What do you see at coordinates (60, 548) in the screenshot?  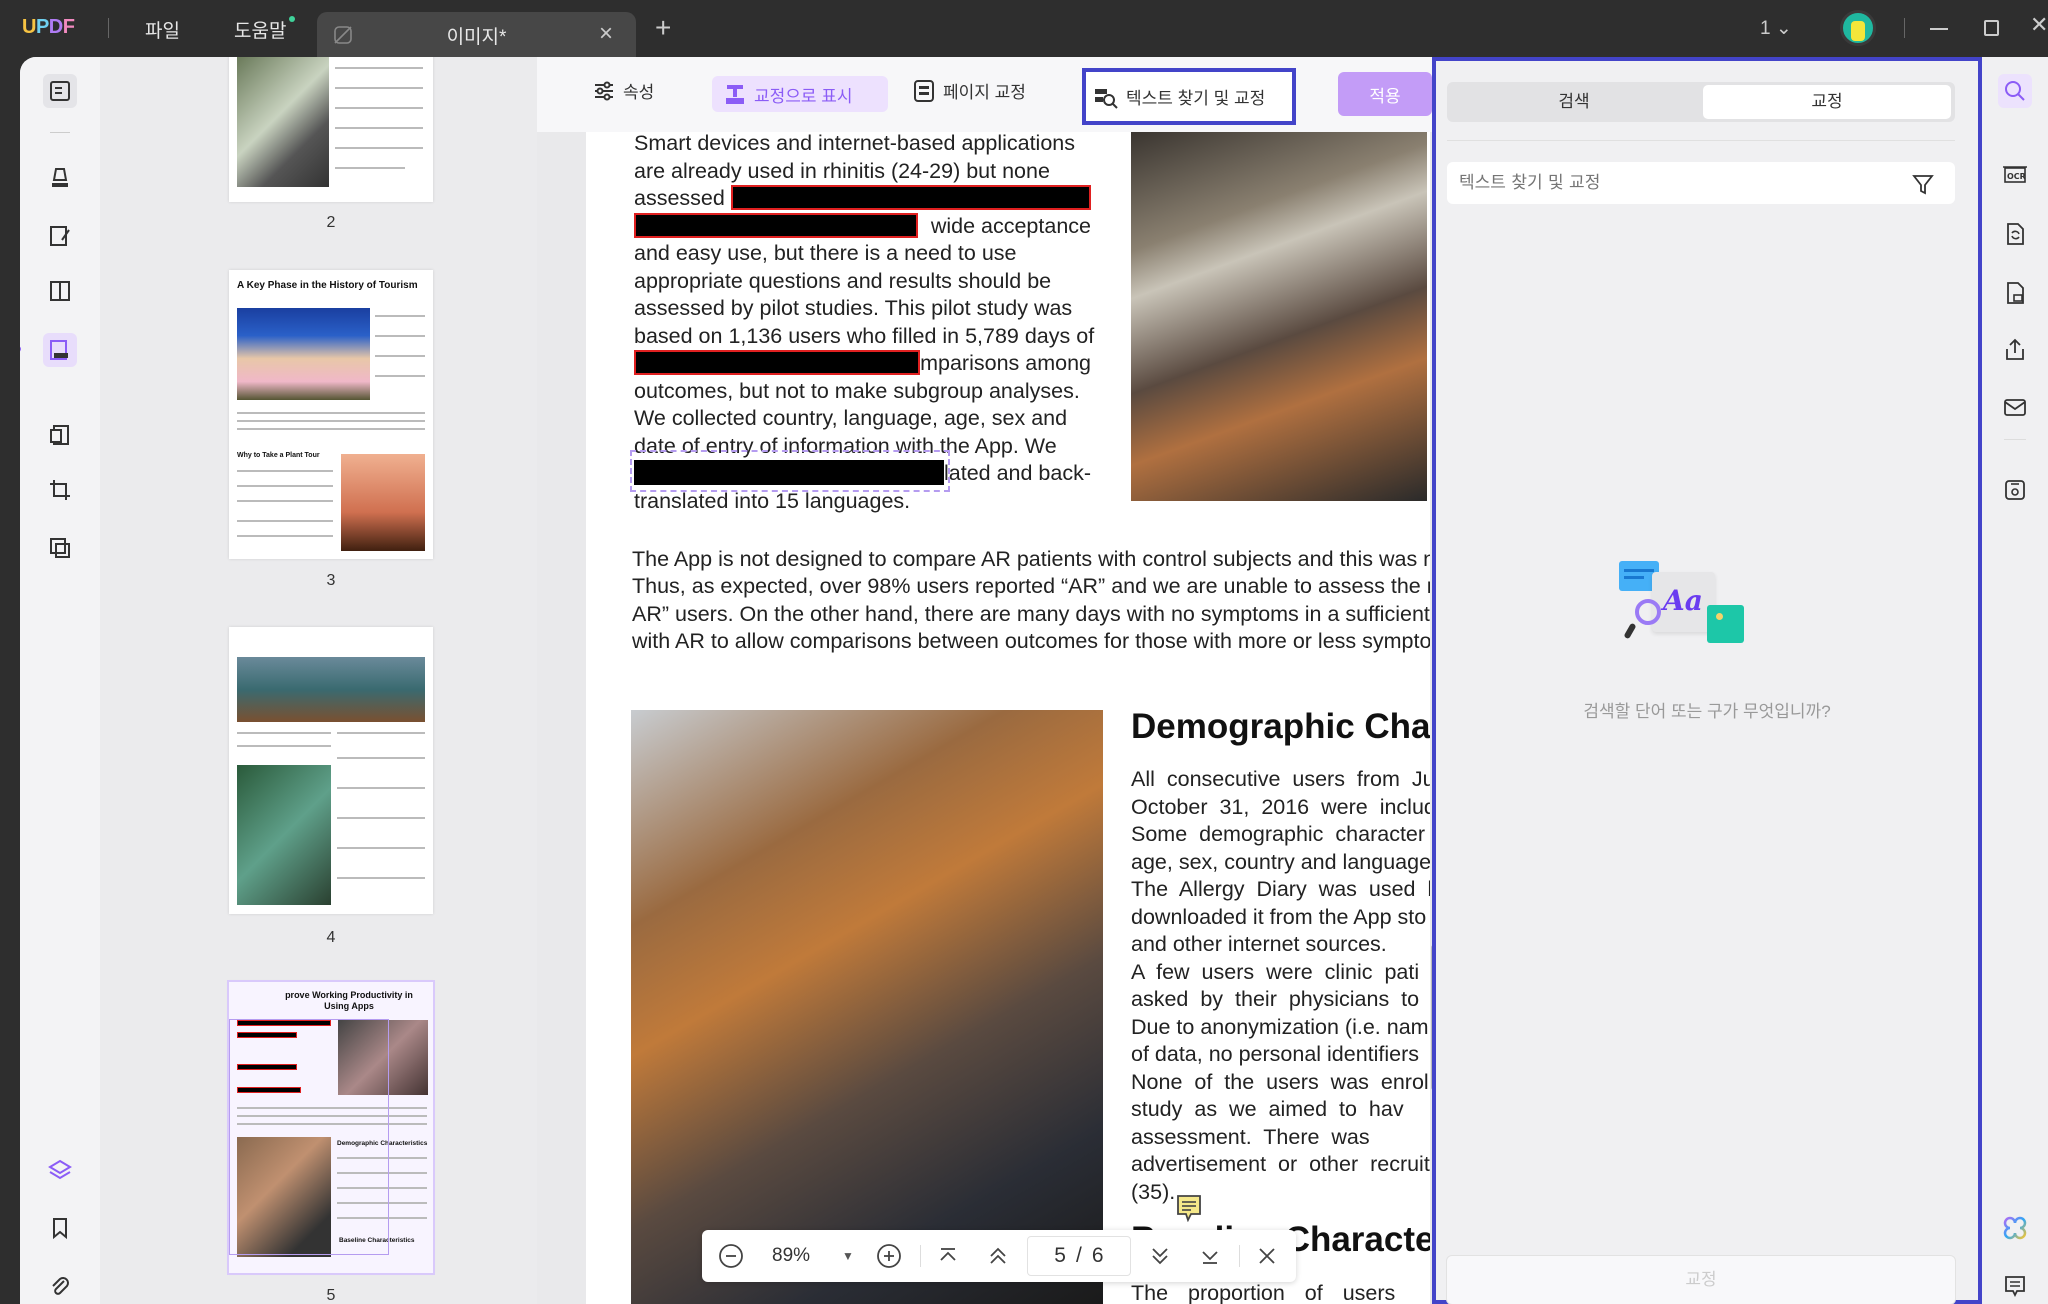 I see `tools-icon` at bounding box center [60, 548].